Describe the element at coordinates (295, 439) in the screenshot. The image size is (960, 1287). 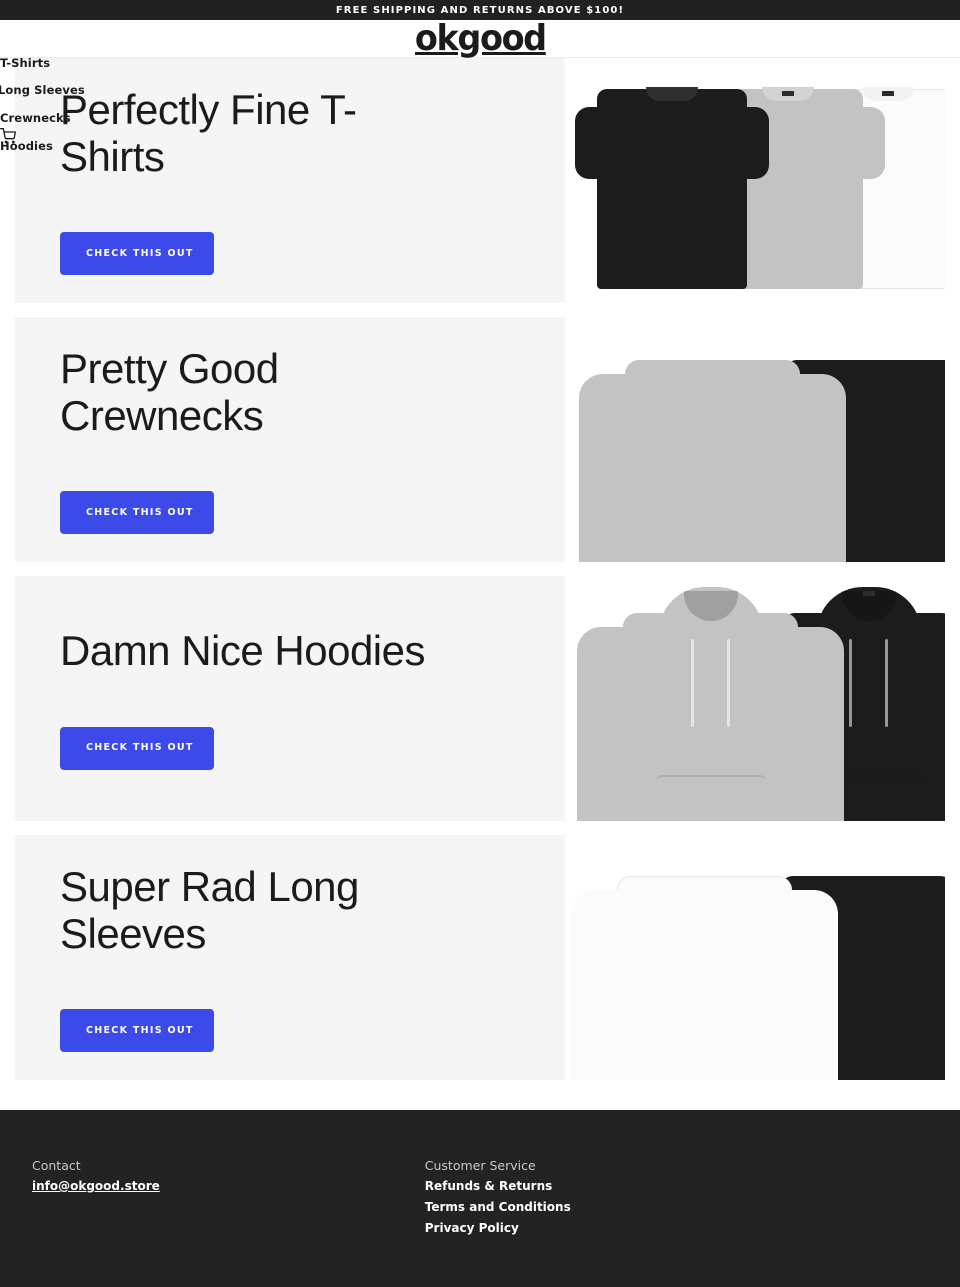
I see `card-content: Pretty Good Crewnecks CHECK THIS OUT` at that location.